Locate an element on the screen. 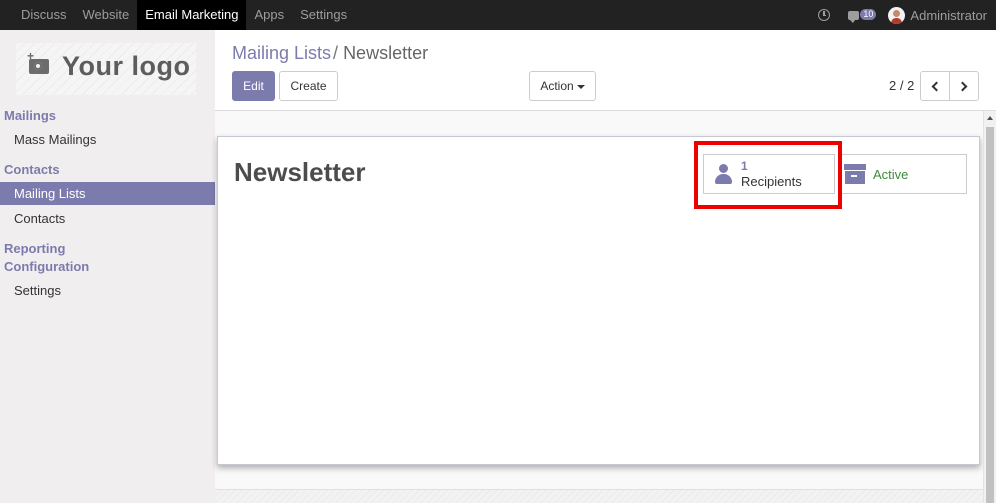  action-label: Action is located at coordinates (557, 86).